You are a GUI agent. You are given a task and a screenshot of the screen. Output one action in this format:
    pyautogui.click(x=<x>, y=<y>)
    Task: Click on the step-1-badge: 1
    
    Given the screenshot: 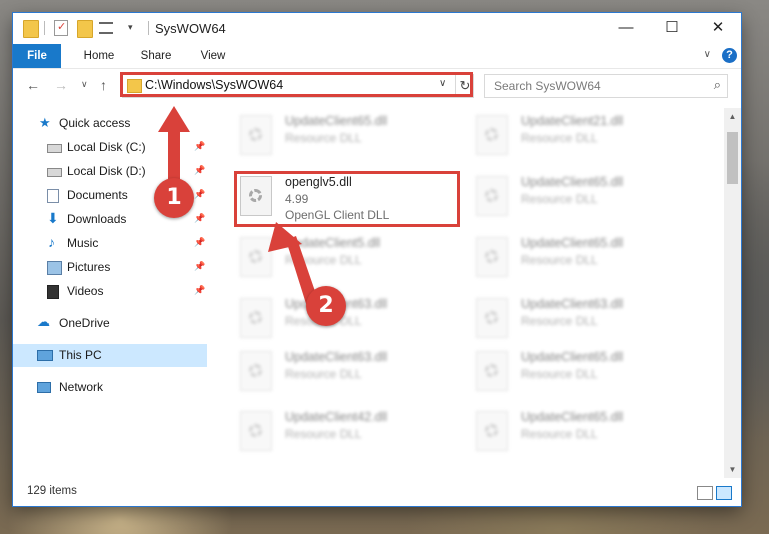 What is the action you would take?
    pyautogui.click(x=174, y=198)
    